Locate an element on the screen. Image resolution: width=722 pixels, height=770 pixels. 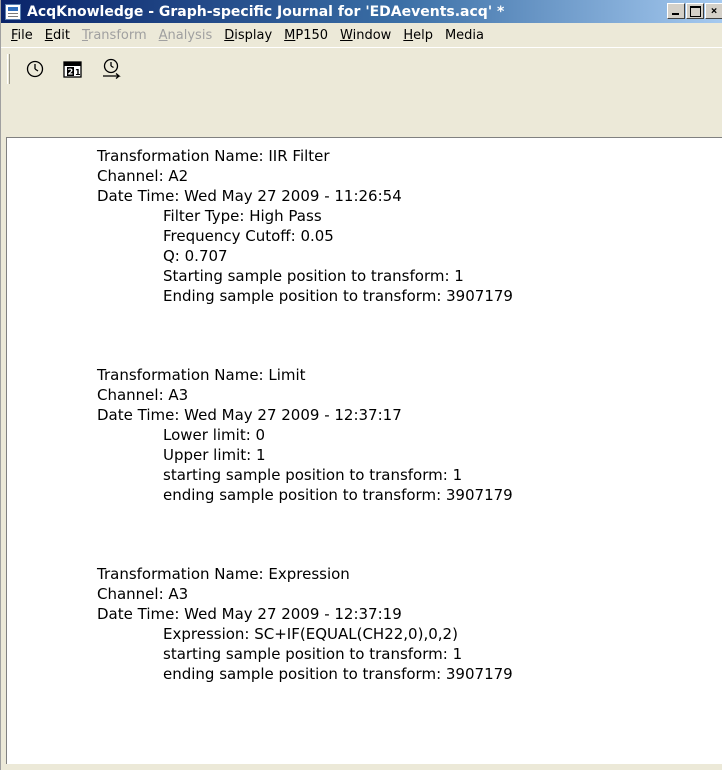
close-button: × is located at coordinates (713, 11).